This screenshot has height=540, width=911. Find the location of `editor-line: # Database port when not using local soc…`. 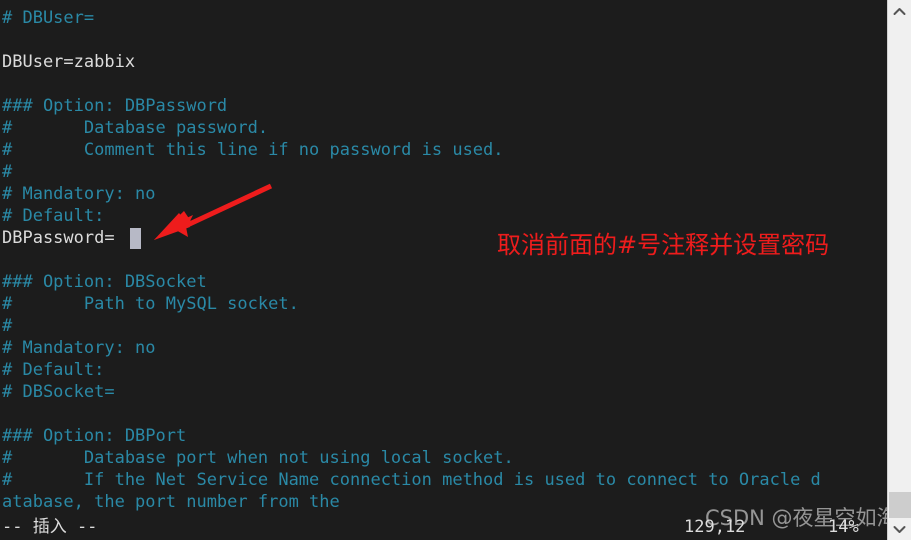

editor-line: # Database port when not using local soc… is located at coordinates (258, 458).